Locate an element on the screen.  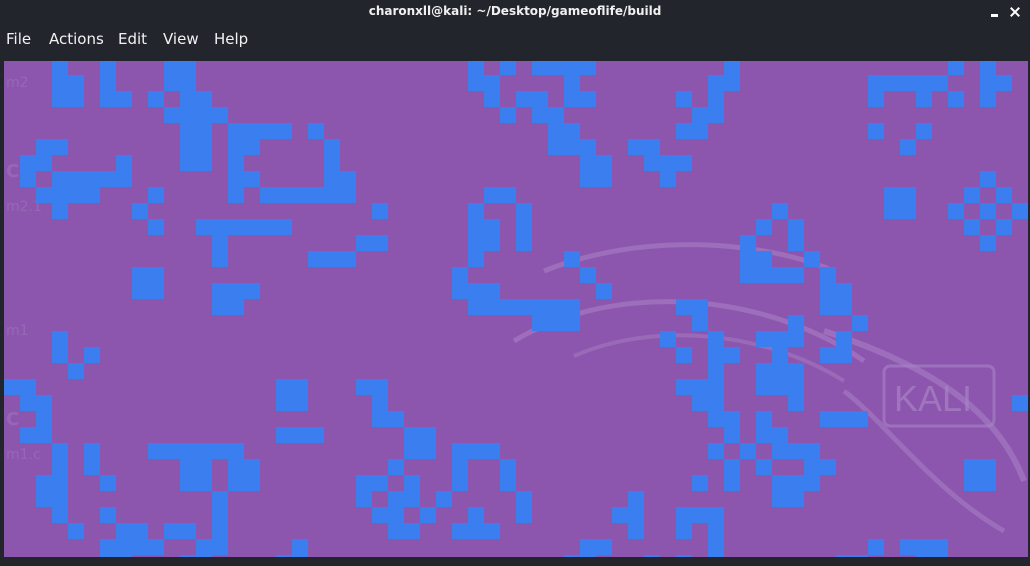
minimize-button is located at coordinates (995, 12).